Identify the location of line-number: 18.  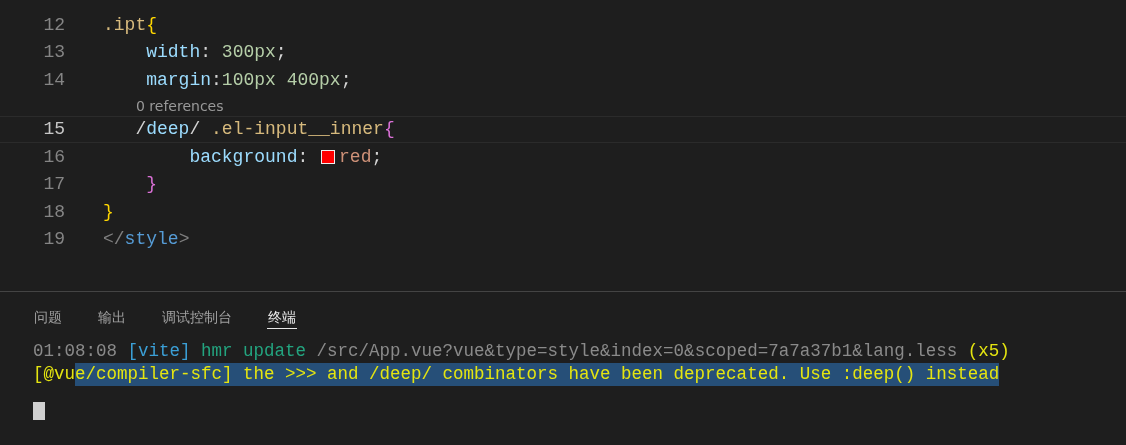
(53, 211).